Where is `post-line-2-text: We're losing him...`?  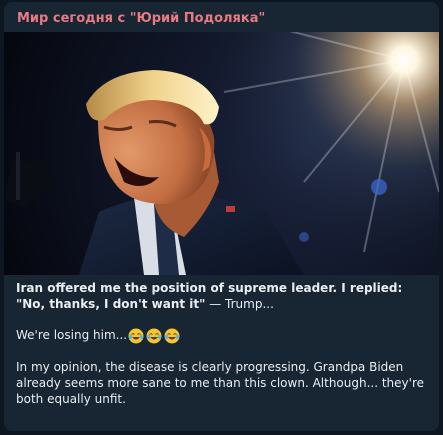 post-line-2-text: We're losing him... is located at coordinates (72, 335).